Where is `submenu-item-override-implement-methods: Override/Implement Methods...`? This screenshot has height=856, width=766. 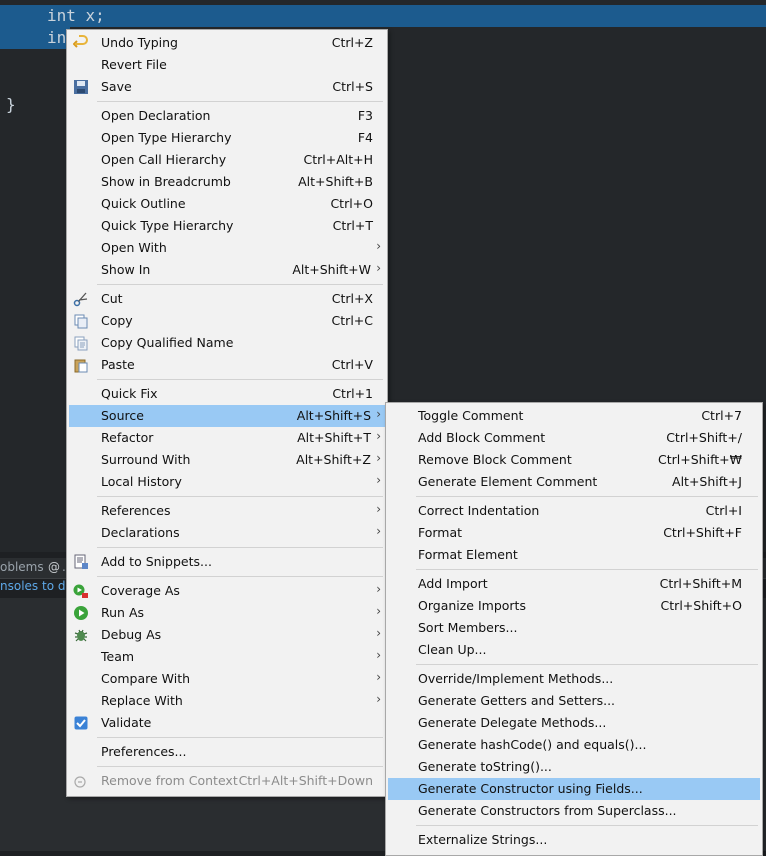 submenu-item-override-implement-methods: Override/Implement Methods... is located at coordinates (574, 679).